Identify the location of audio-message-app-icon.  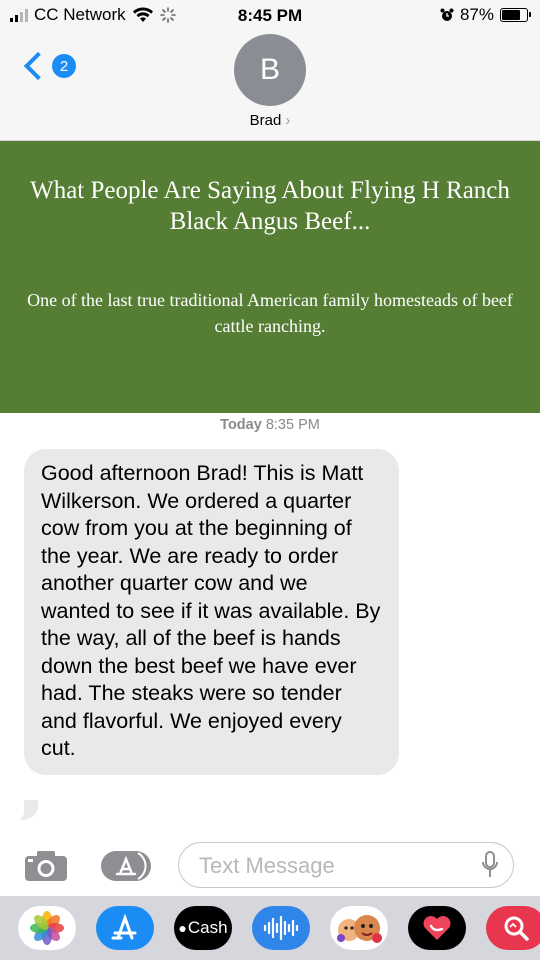
(281, 928).